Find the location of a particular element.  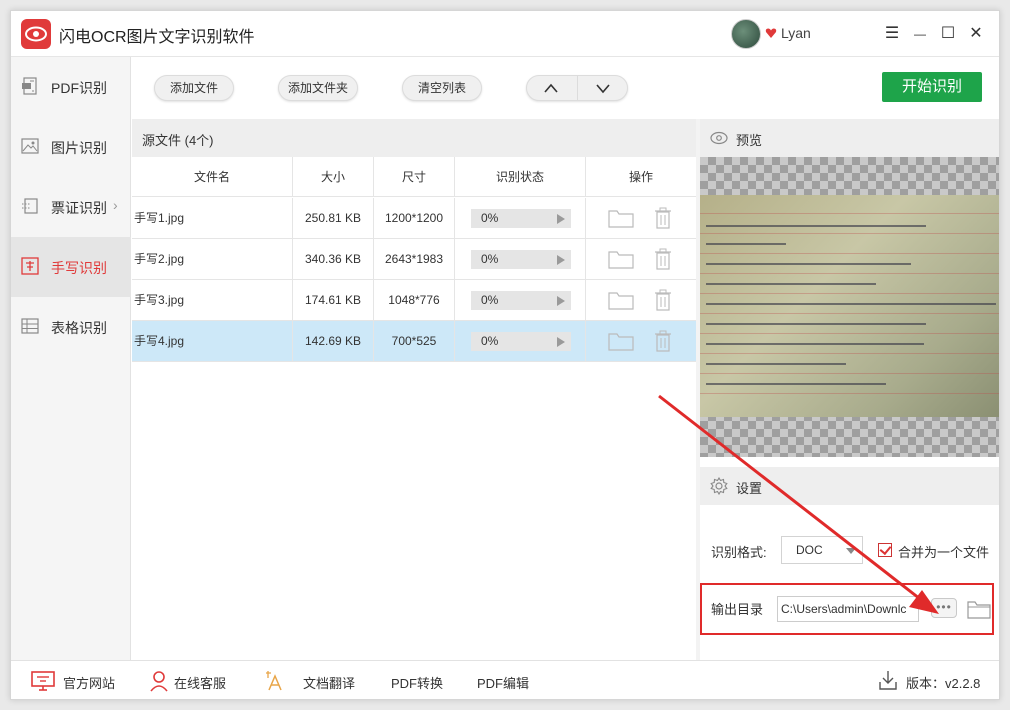

handwriting-photo is located at coordinates (849, 306).